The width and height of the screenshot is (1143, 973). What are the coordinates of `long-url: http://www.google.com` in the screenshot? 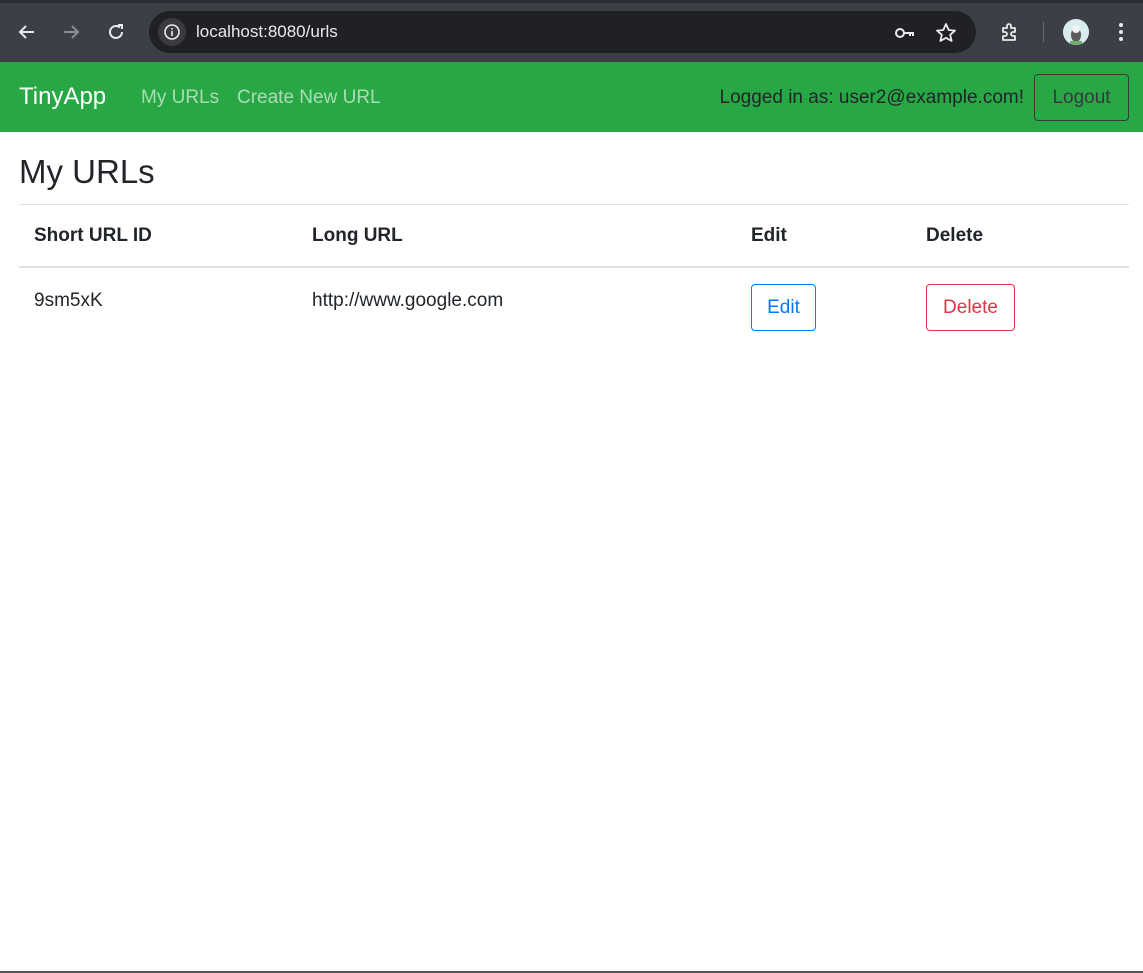 It's located at (408, 300).